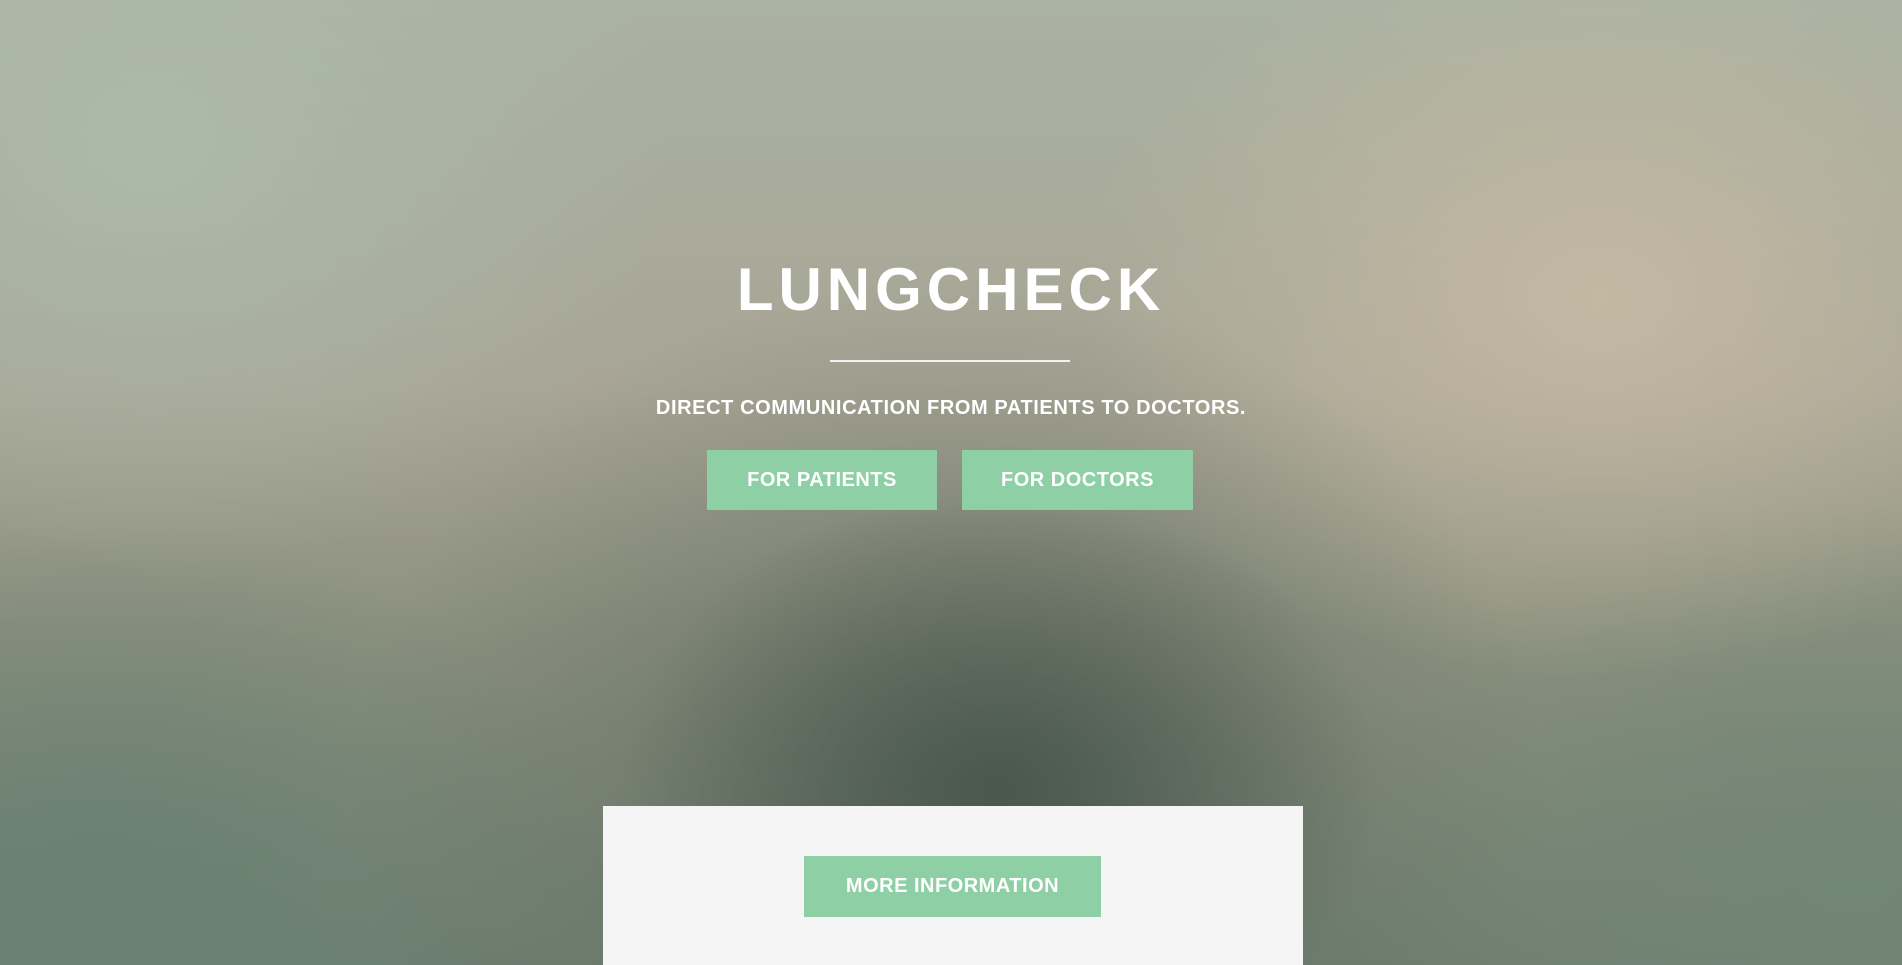 The width and height of the screenshot is (1902, 965). Describe the element at coordinates (950, 361) in the screenshot. I see `title-divider` at that location.